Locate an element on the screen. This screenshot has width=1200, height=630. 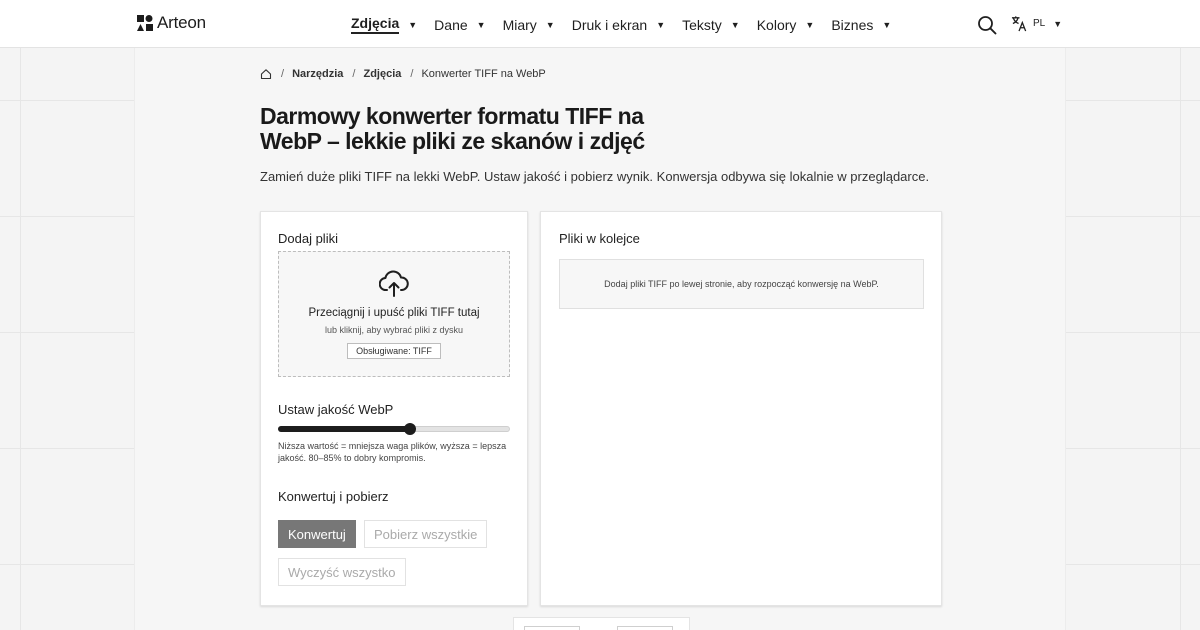
dropzone-main-text: Przeciągnij i upuść pliki TIFF tutaj is located at coordinates (394, 313).